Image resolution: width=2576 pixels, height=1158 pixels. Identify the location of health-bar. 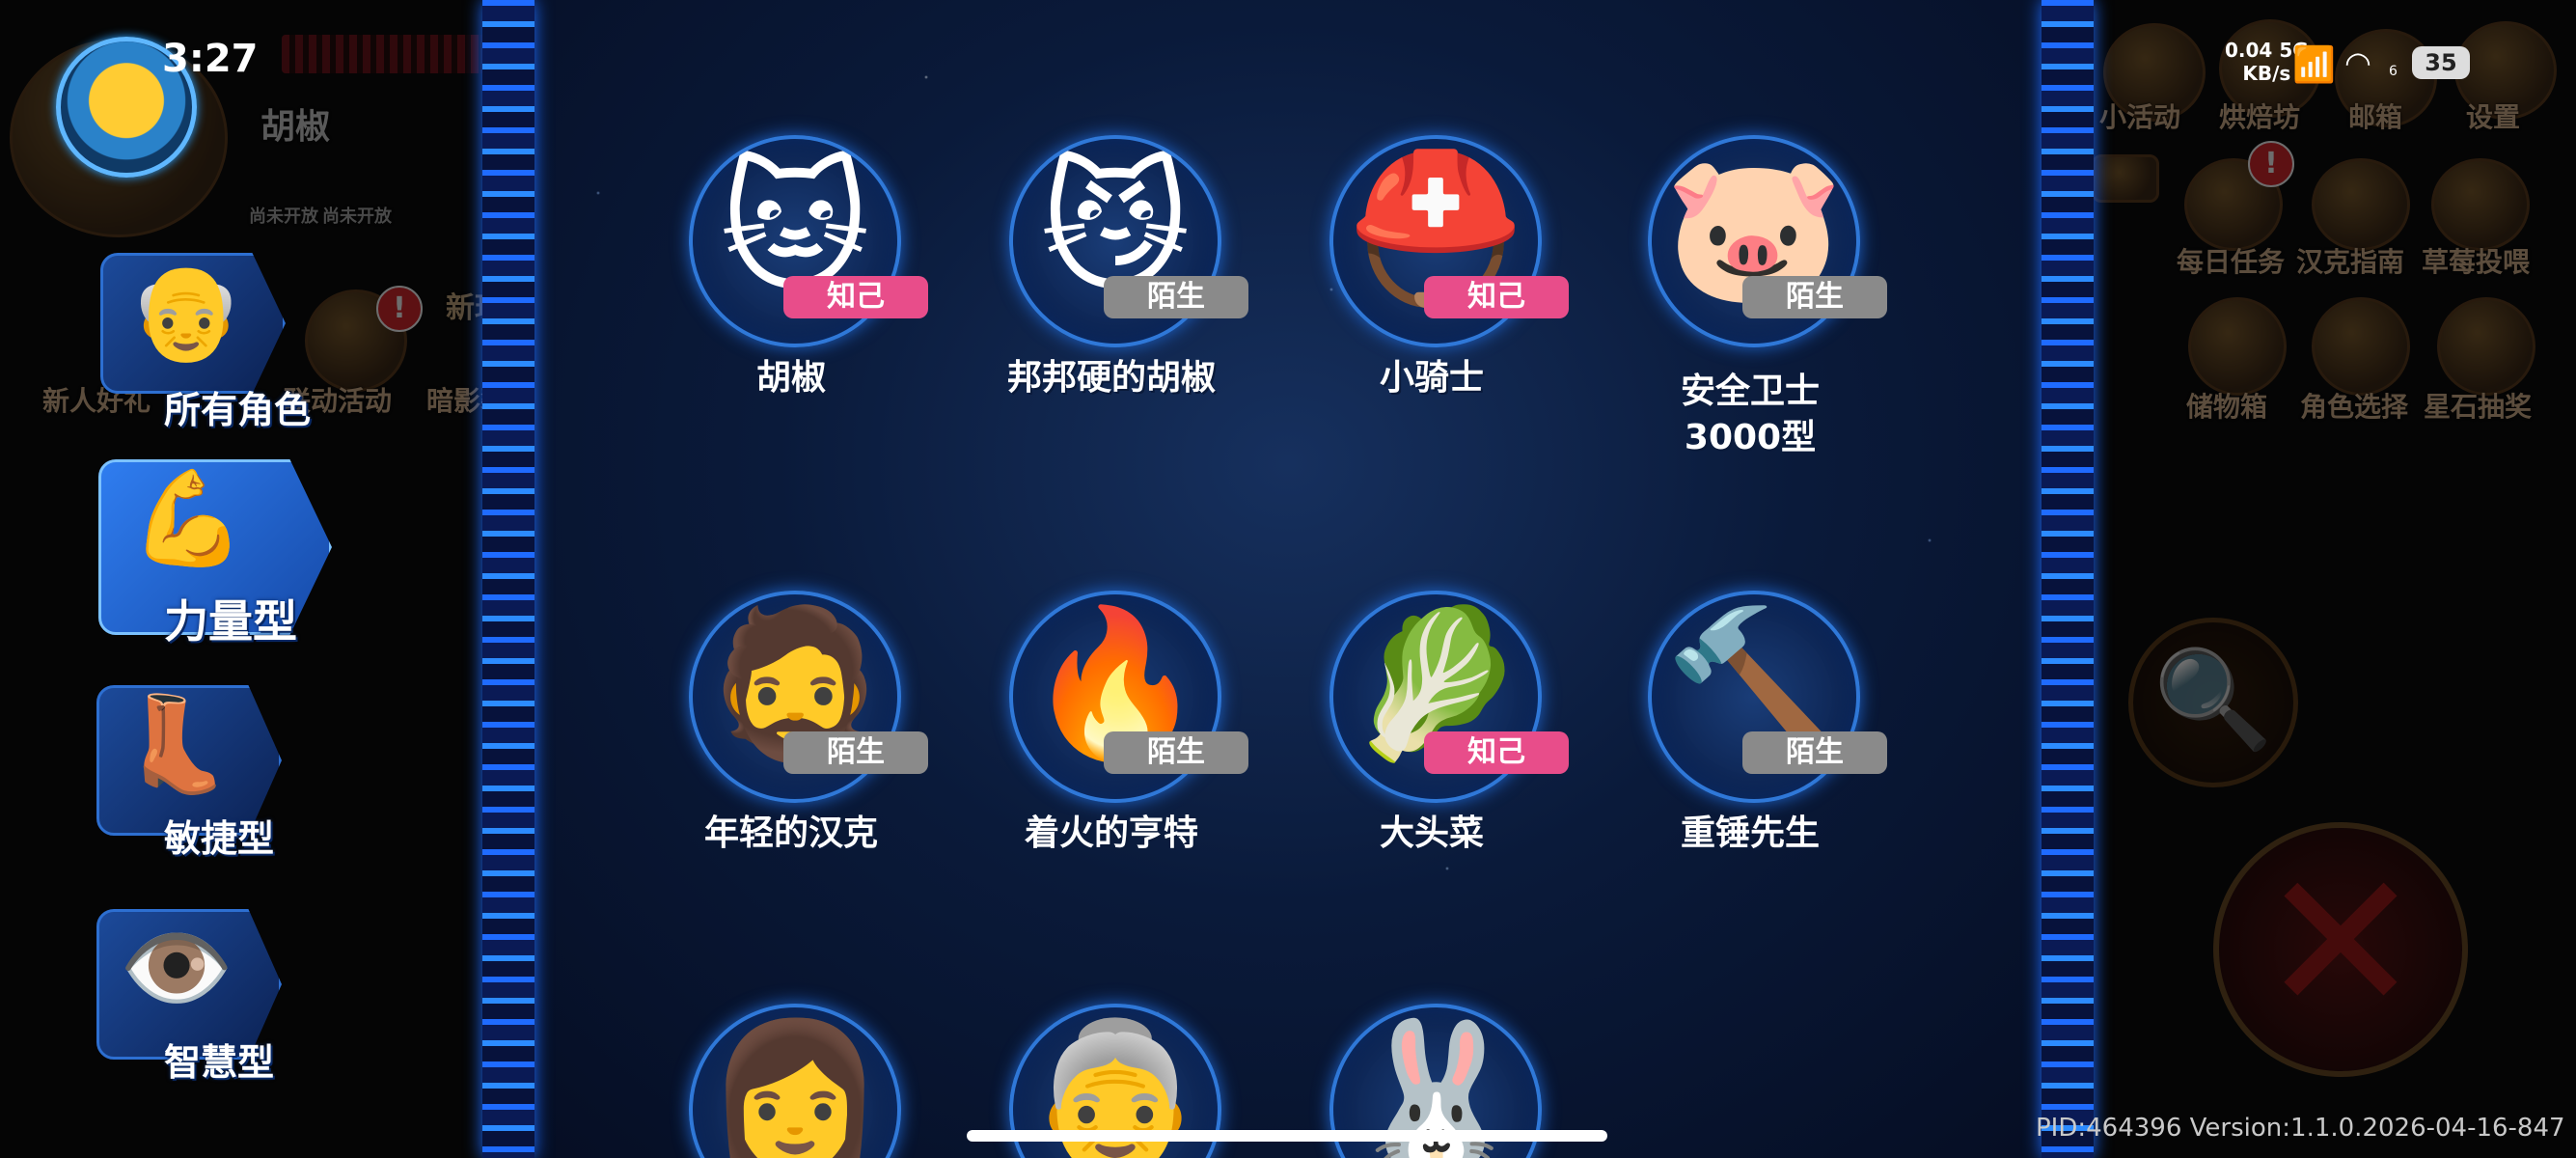
(383, 54).